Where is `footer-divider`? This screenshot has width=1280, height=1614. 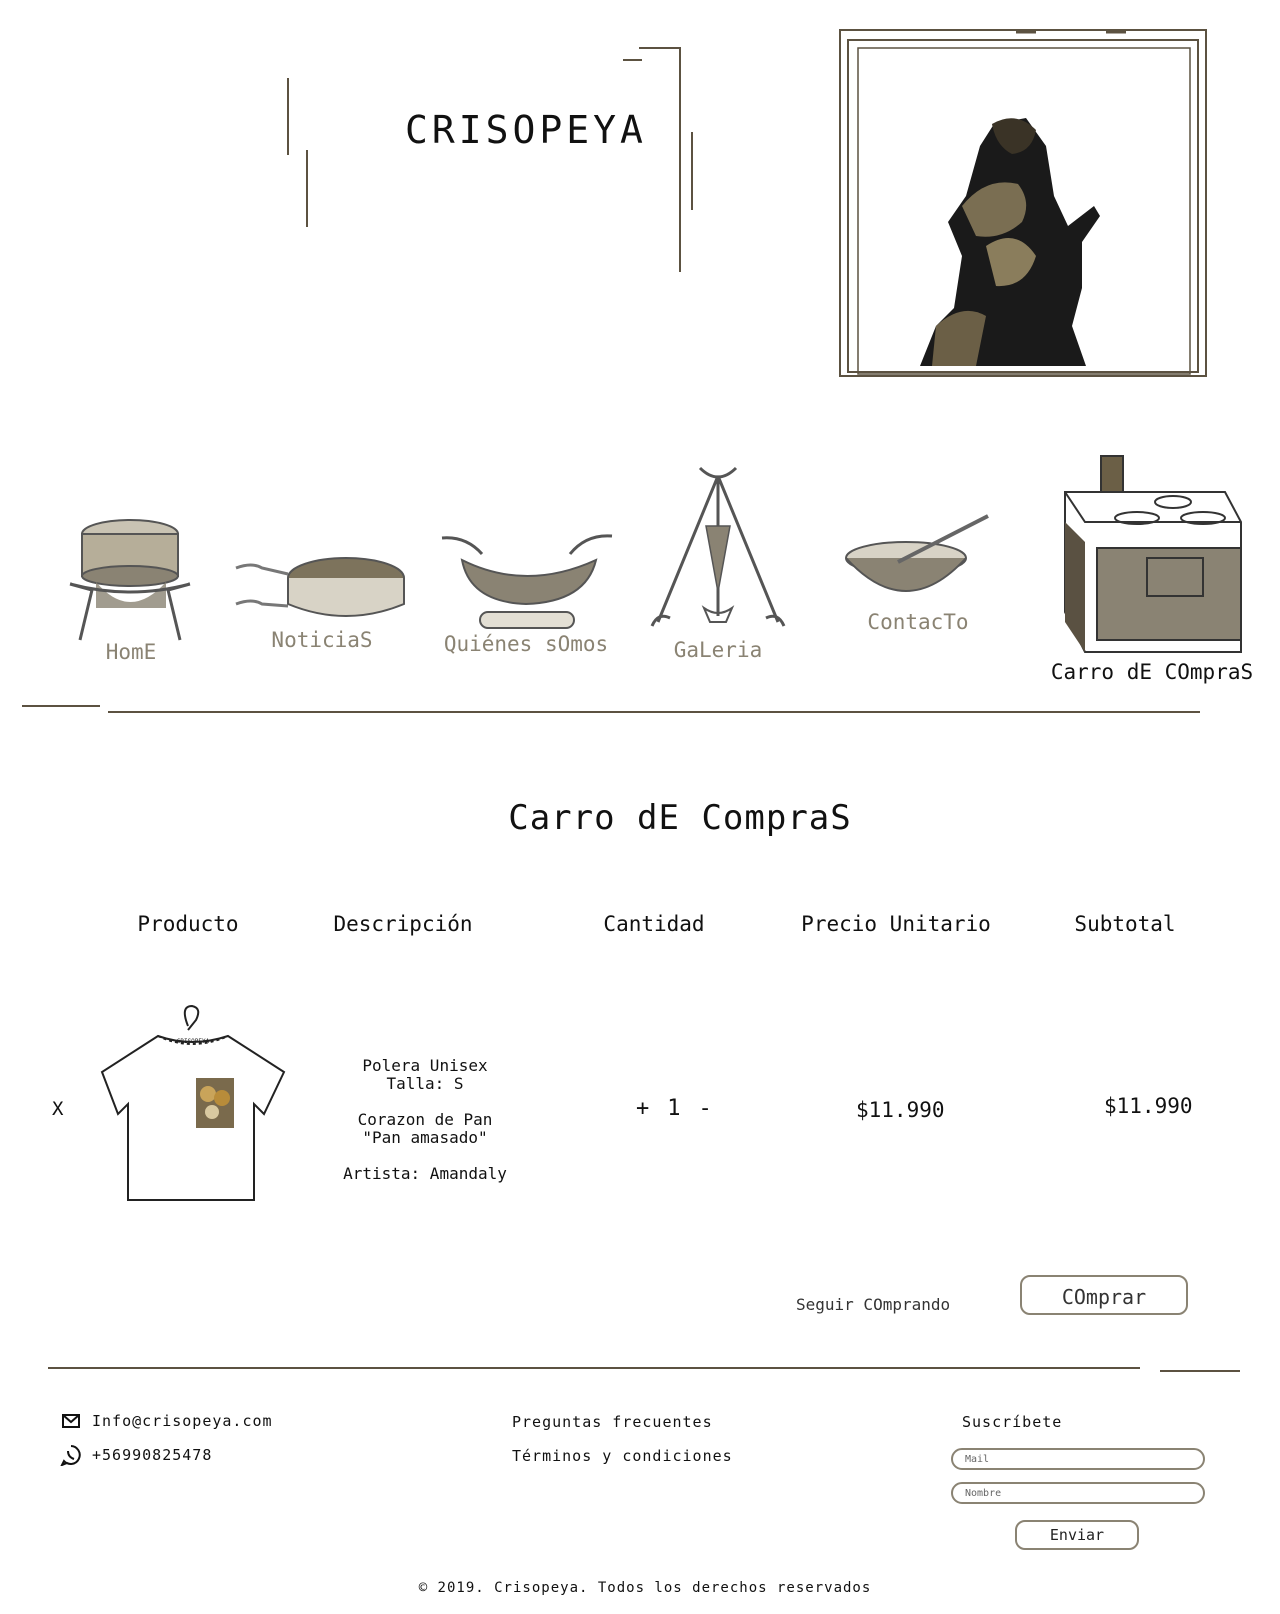 footer-divider is located at coordinates (644, 1369).